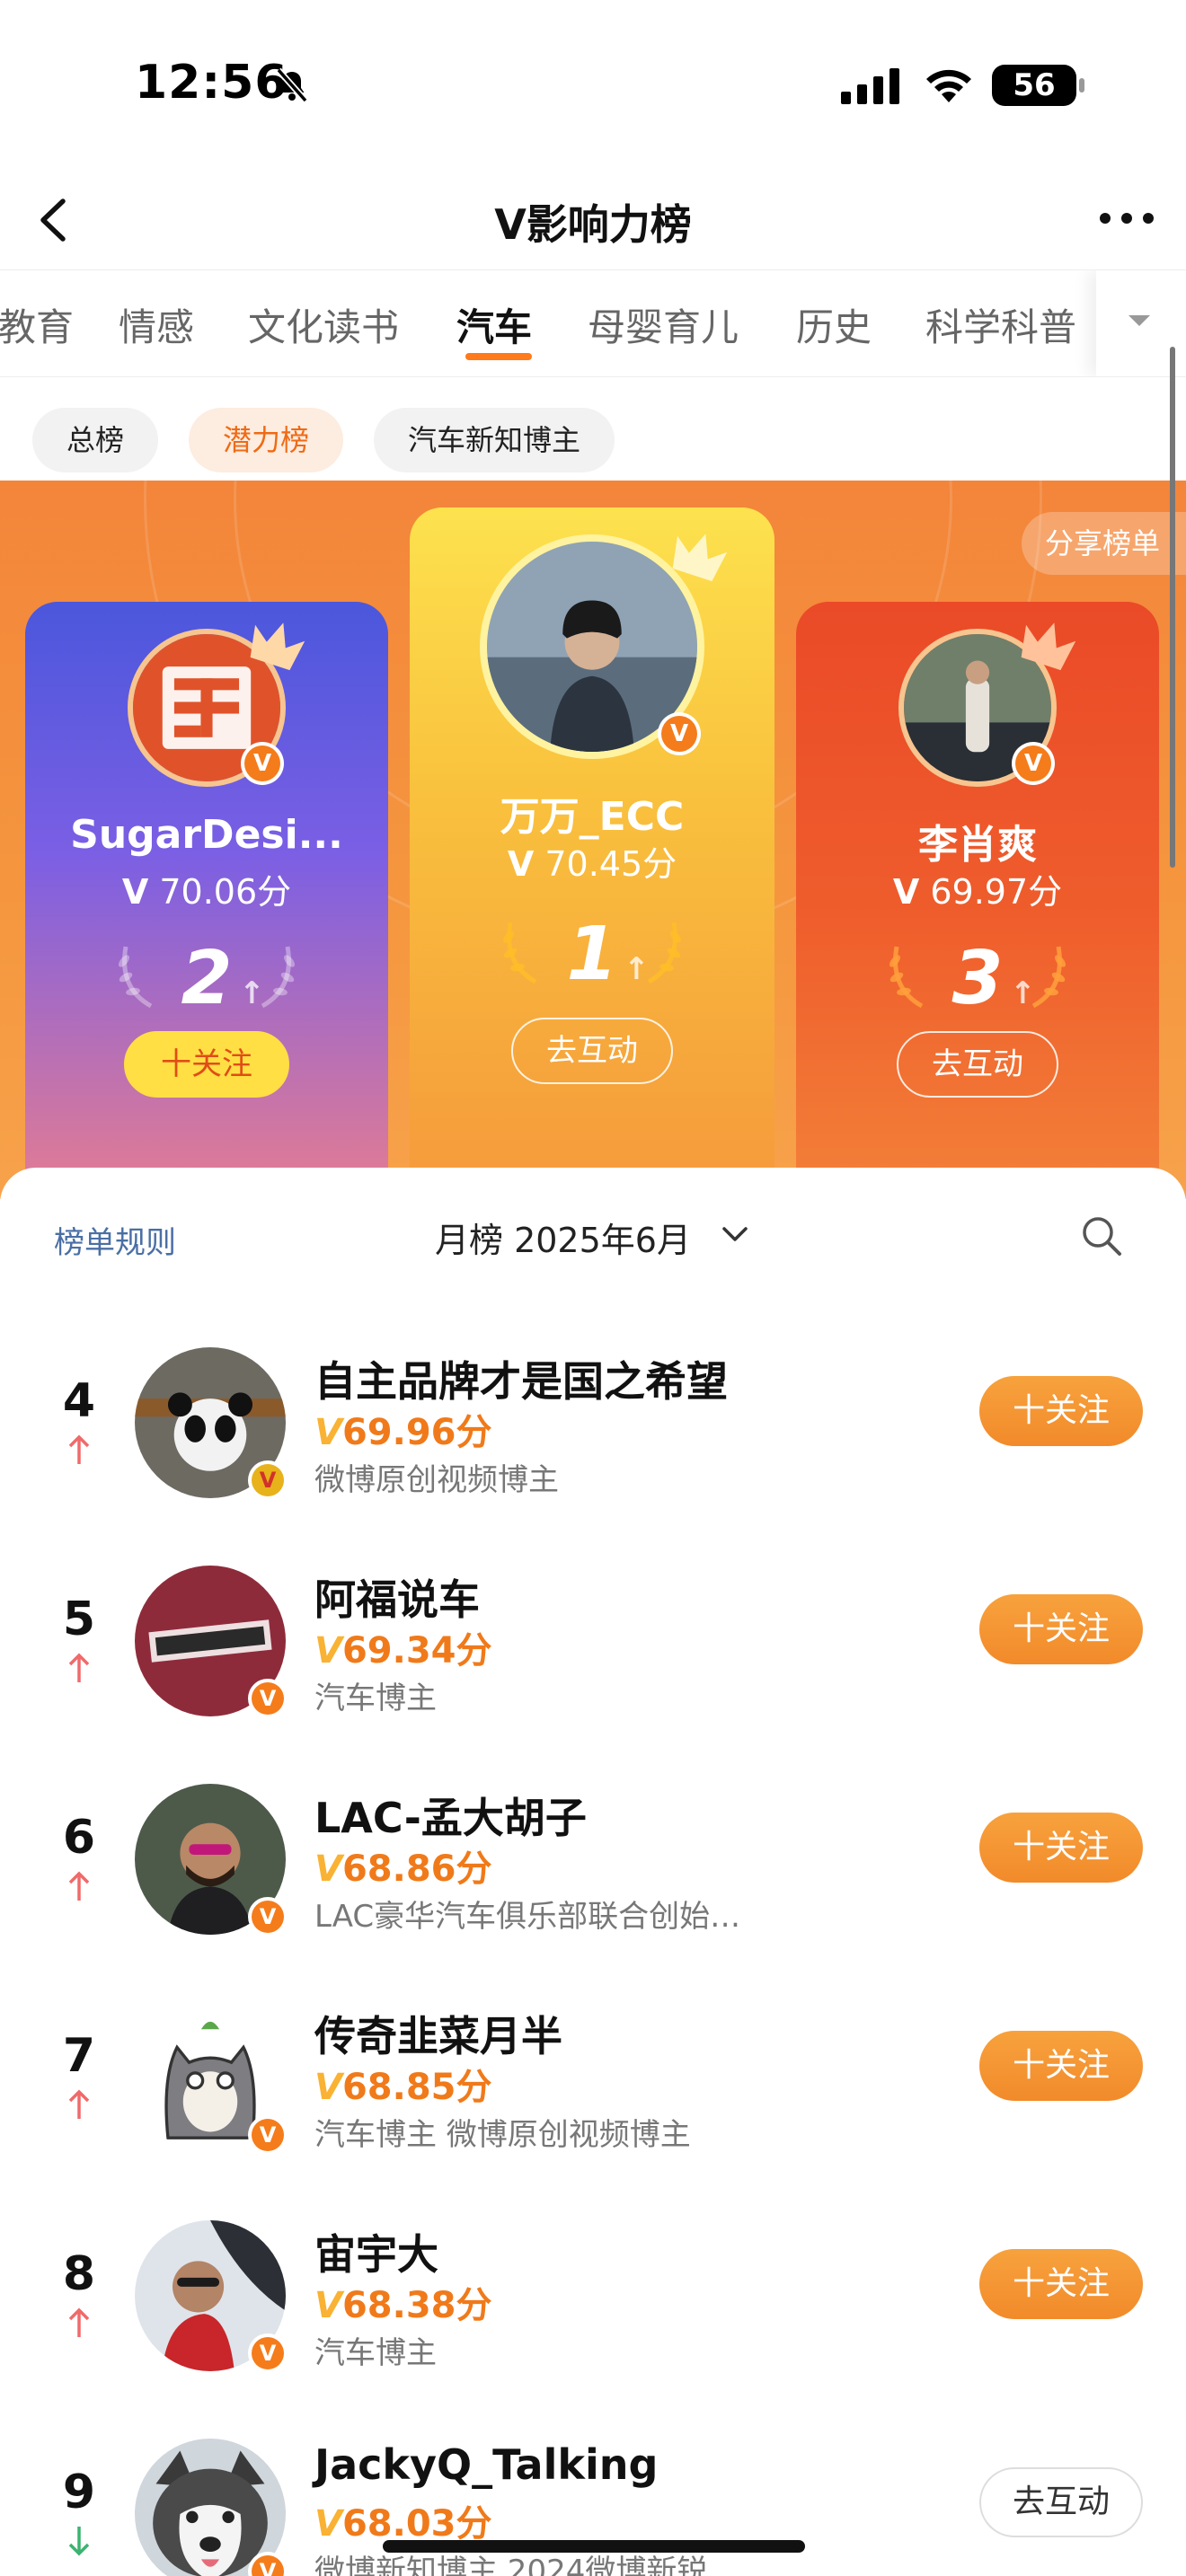  Describe the element at coordinates (494, 440) in the screenshot. I see `subtab-auto-knowledge: 汽车新知博主` at that location.